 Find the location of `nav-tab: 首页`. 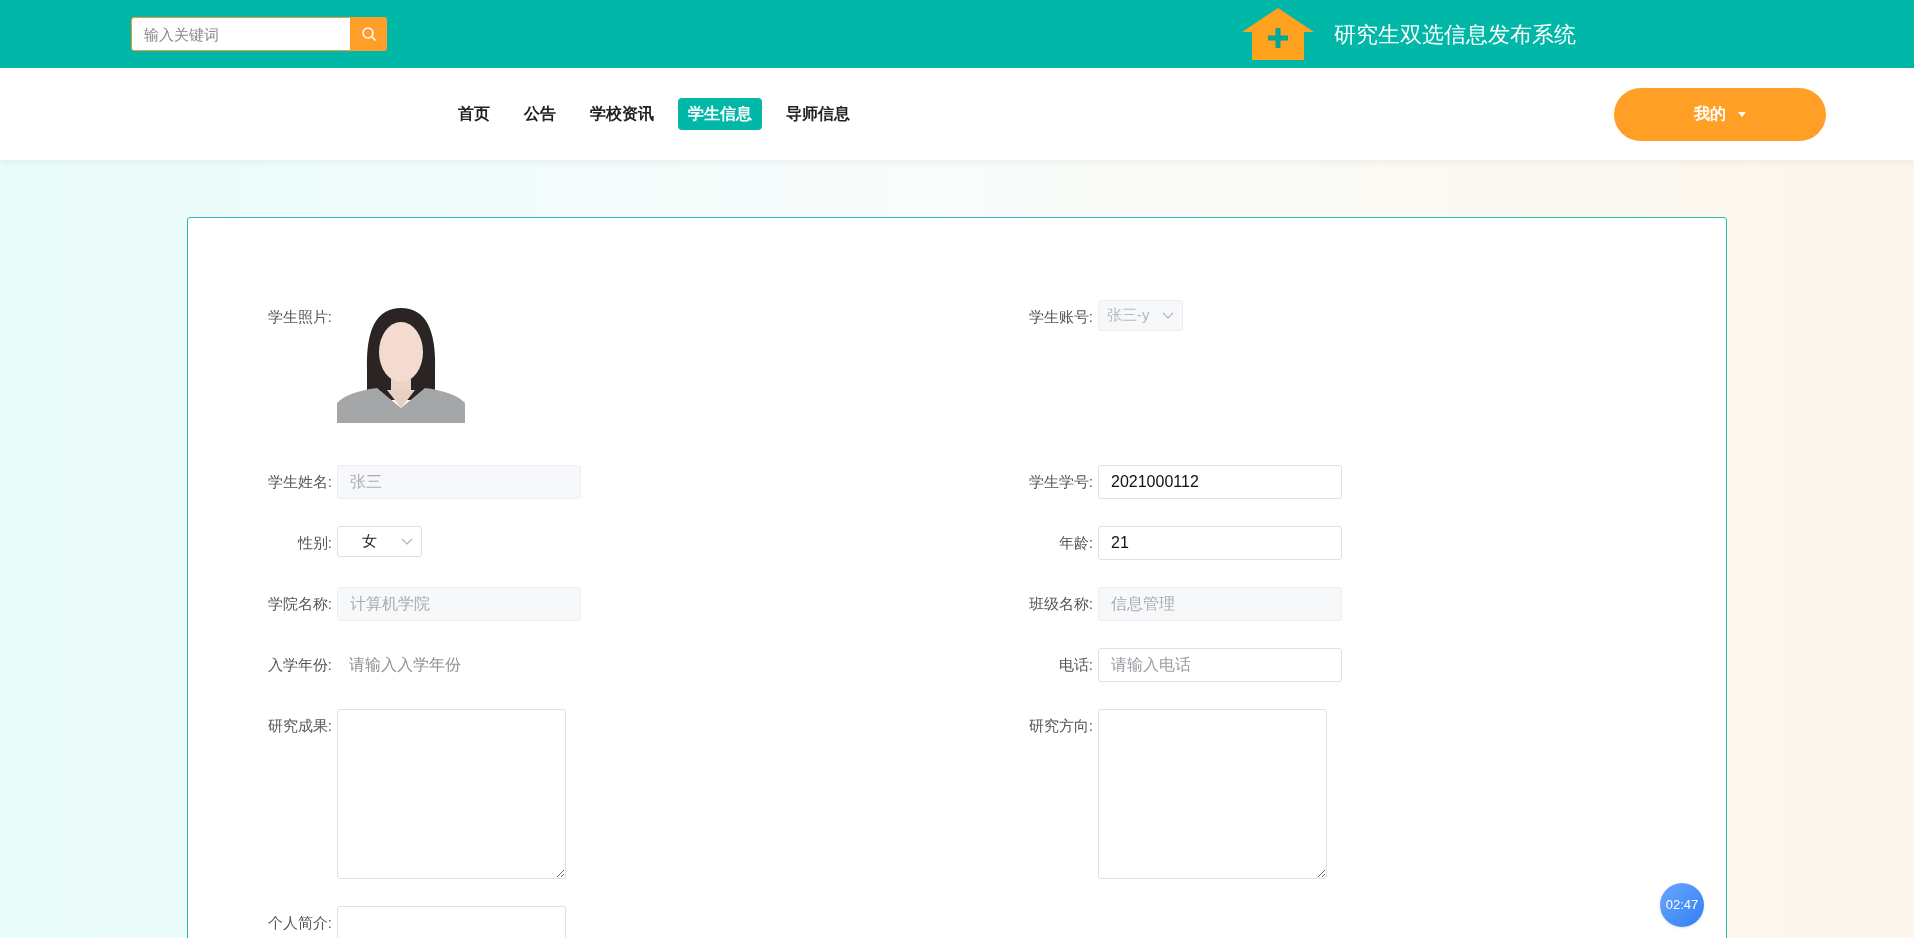

nav-tab: 首页 is located at coordinates (474, 114).